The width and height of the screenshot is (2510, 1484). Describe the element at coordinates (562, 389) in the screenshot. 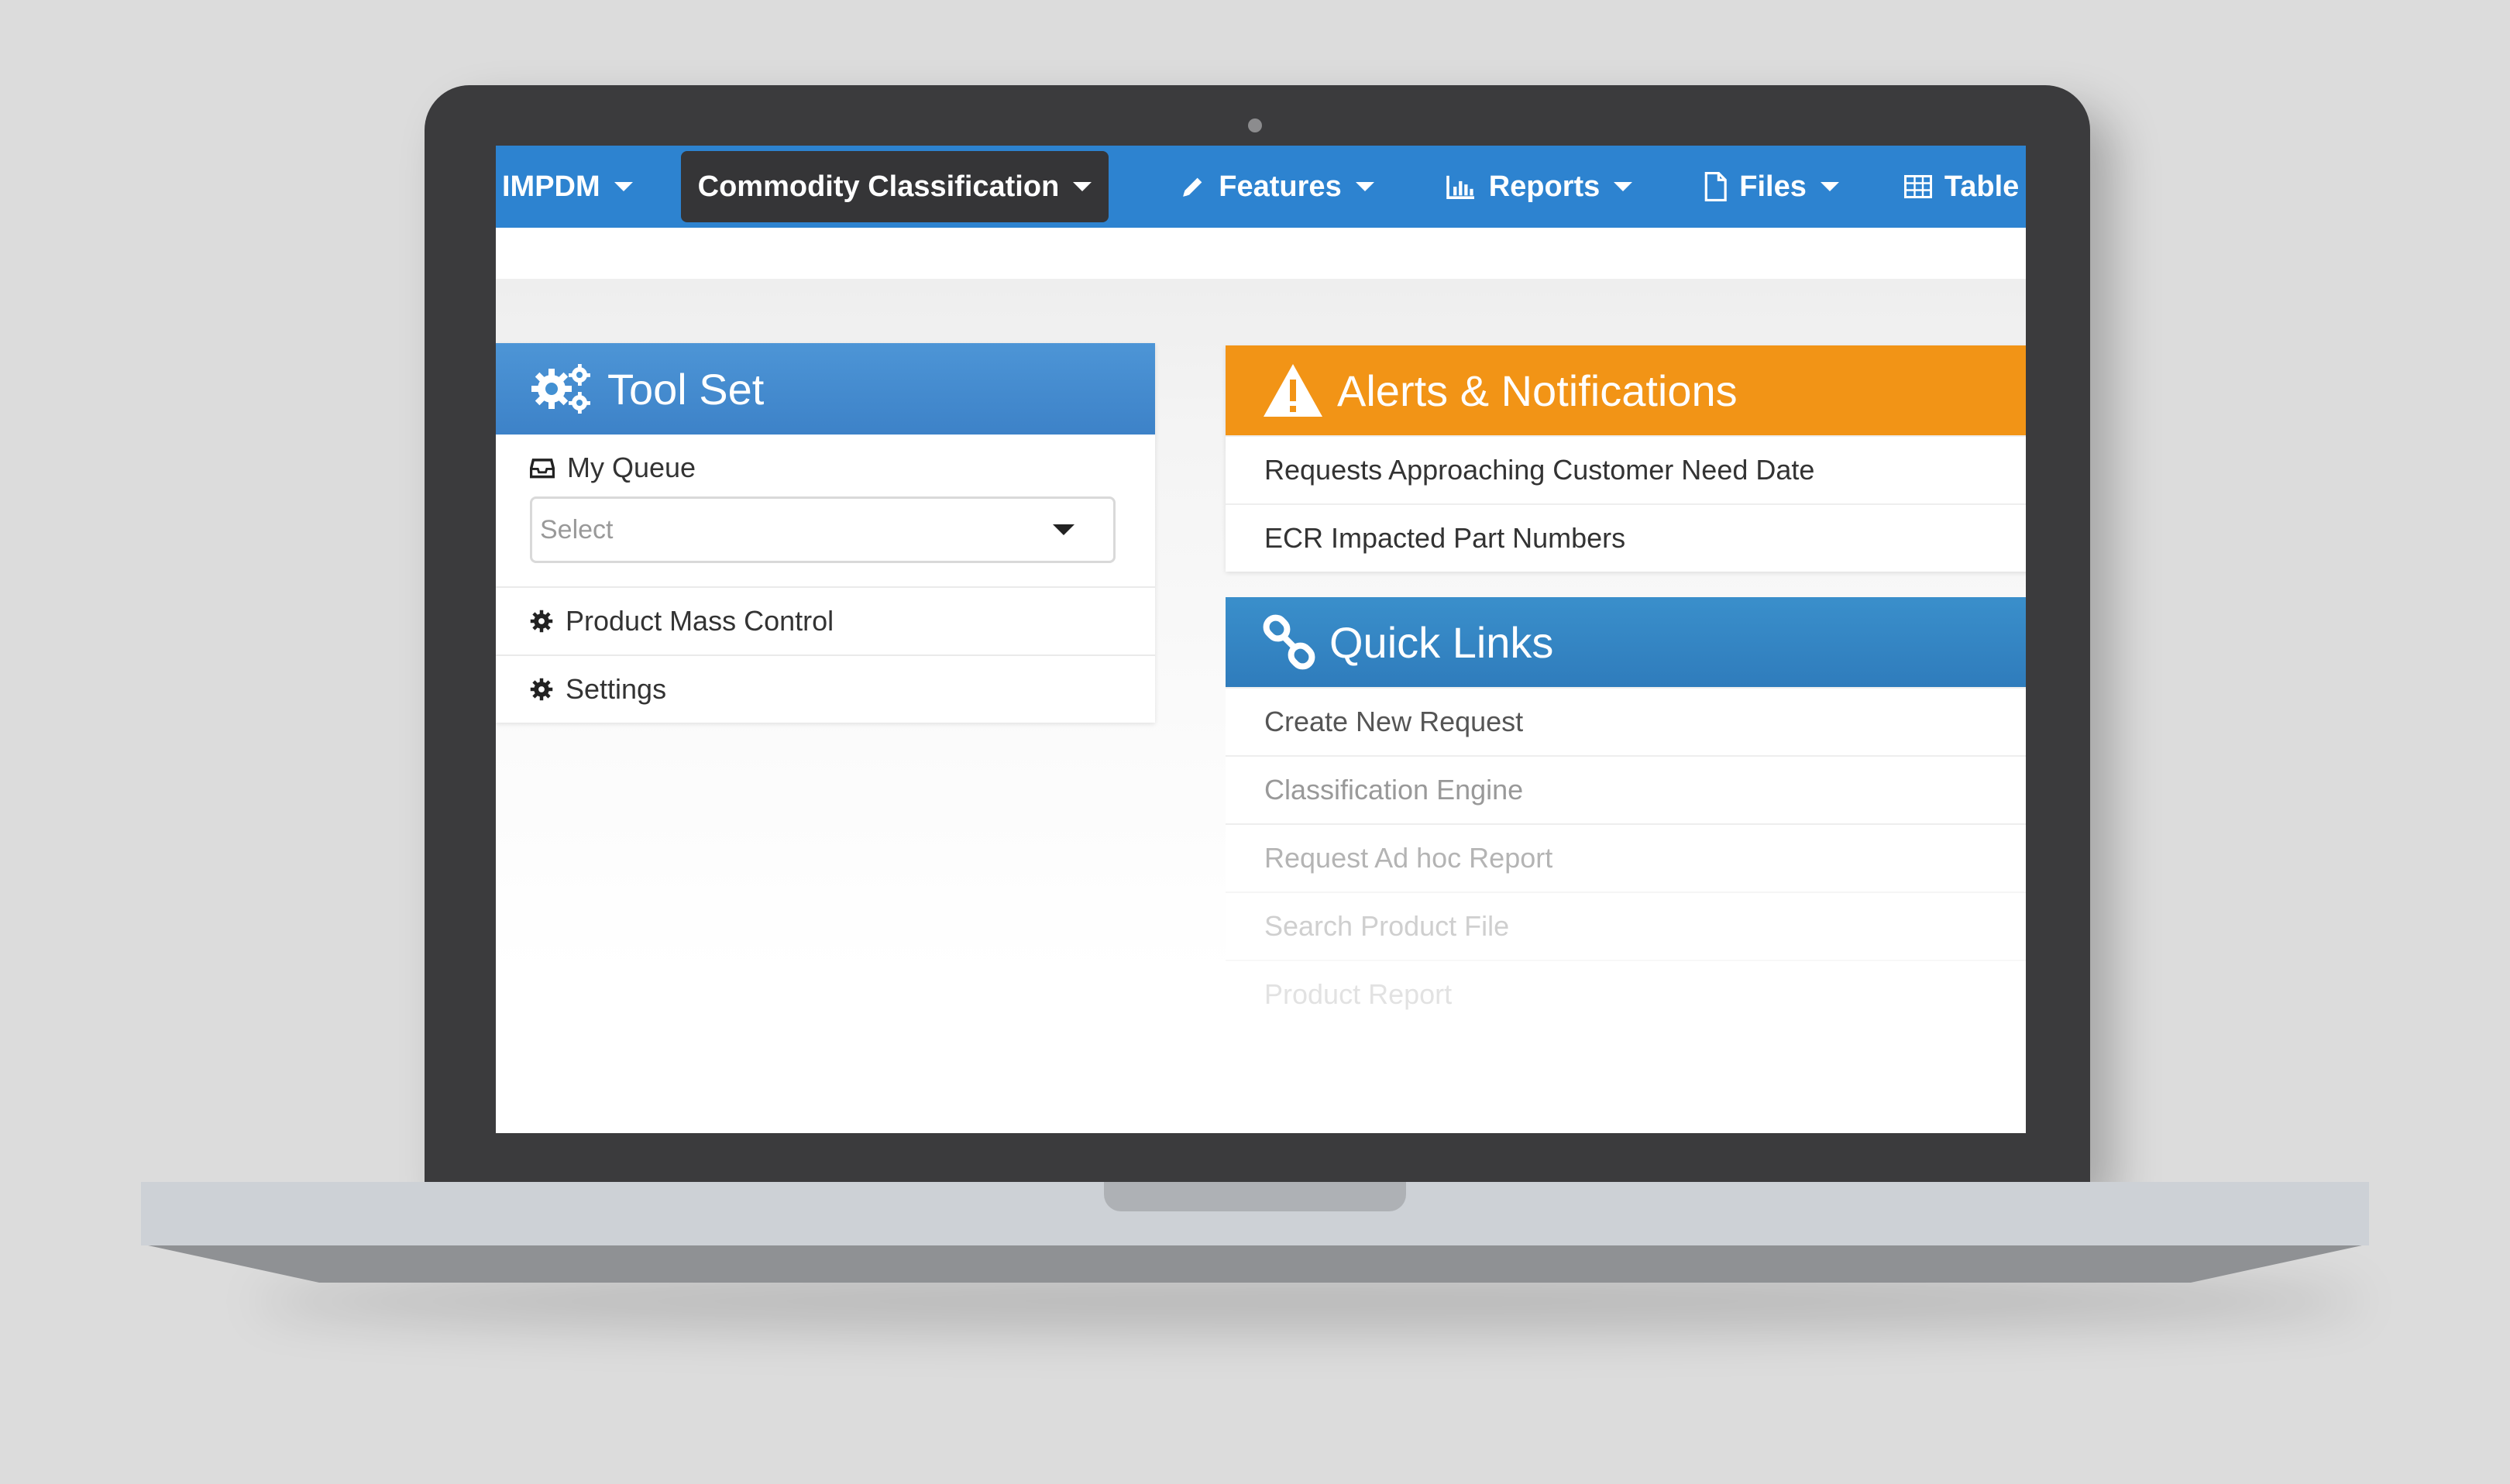

I see `gears-icon` at that location.